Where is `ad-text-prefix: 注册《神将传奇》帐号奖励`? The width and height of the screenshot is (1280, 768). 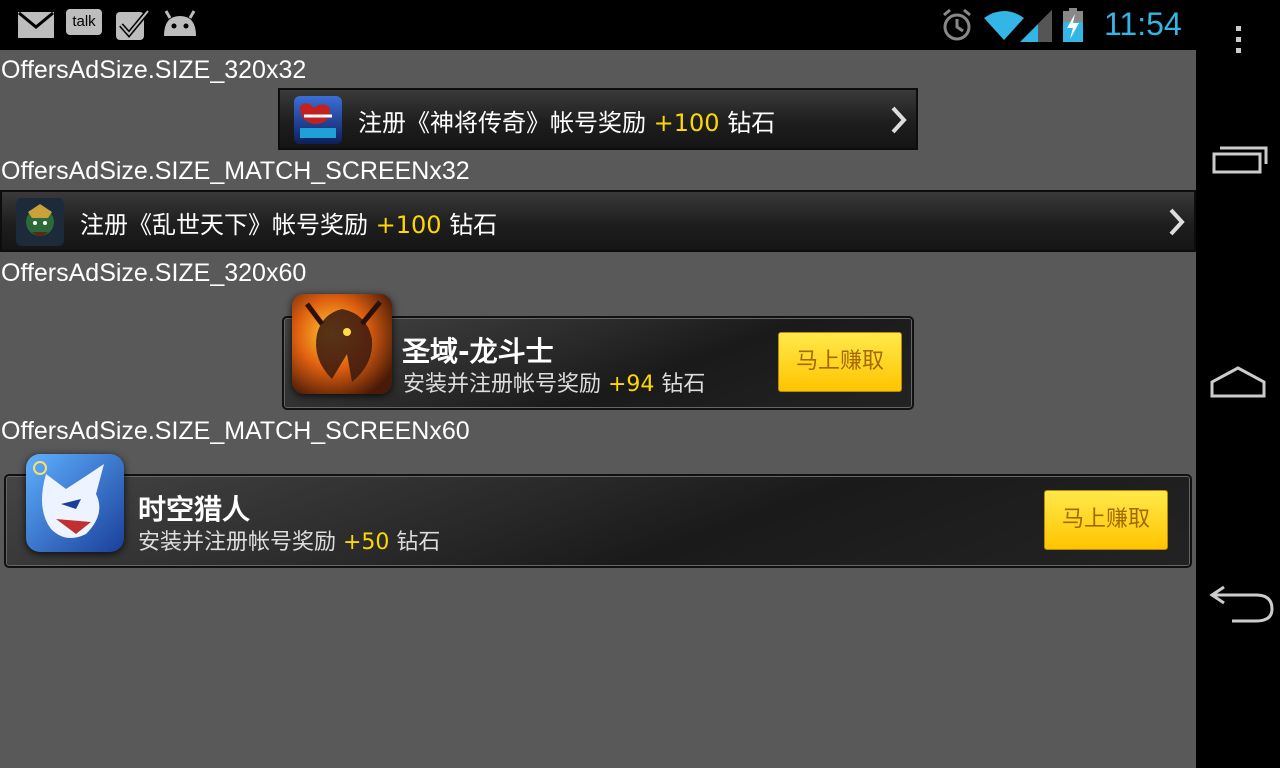
ad-text-prefix: 注册《神将传奇》帐号奖励 is located at coordinates (506, 123).